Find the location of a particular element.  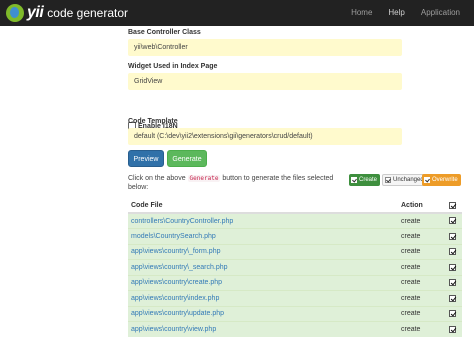

table-row: models\CountrySearch.php create is located at coordinates (295, 236).